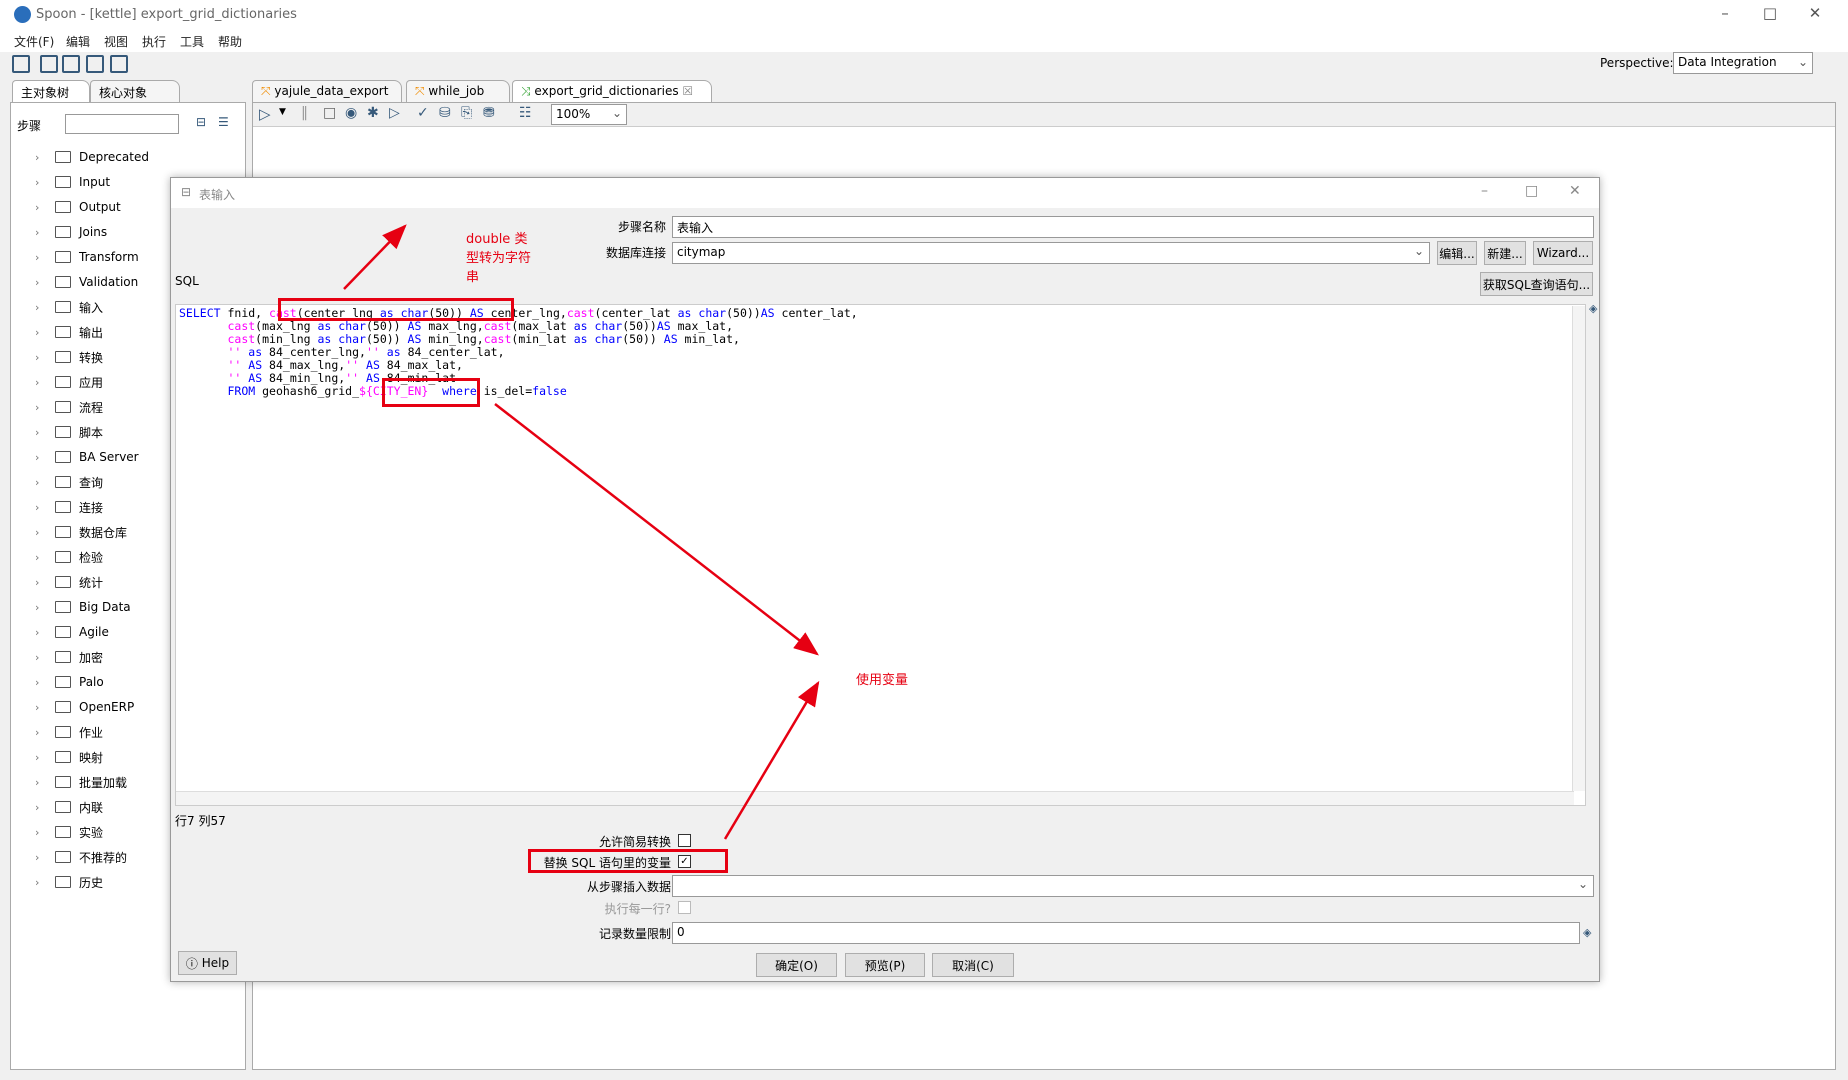 This screenshot has width=1848, height=1080. What do you see at coordinates (375, 257) in the screenshot?
I see `arrow-to-cast-note` at bounding box center [375, 257].